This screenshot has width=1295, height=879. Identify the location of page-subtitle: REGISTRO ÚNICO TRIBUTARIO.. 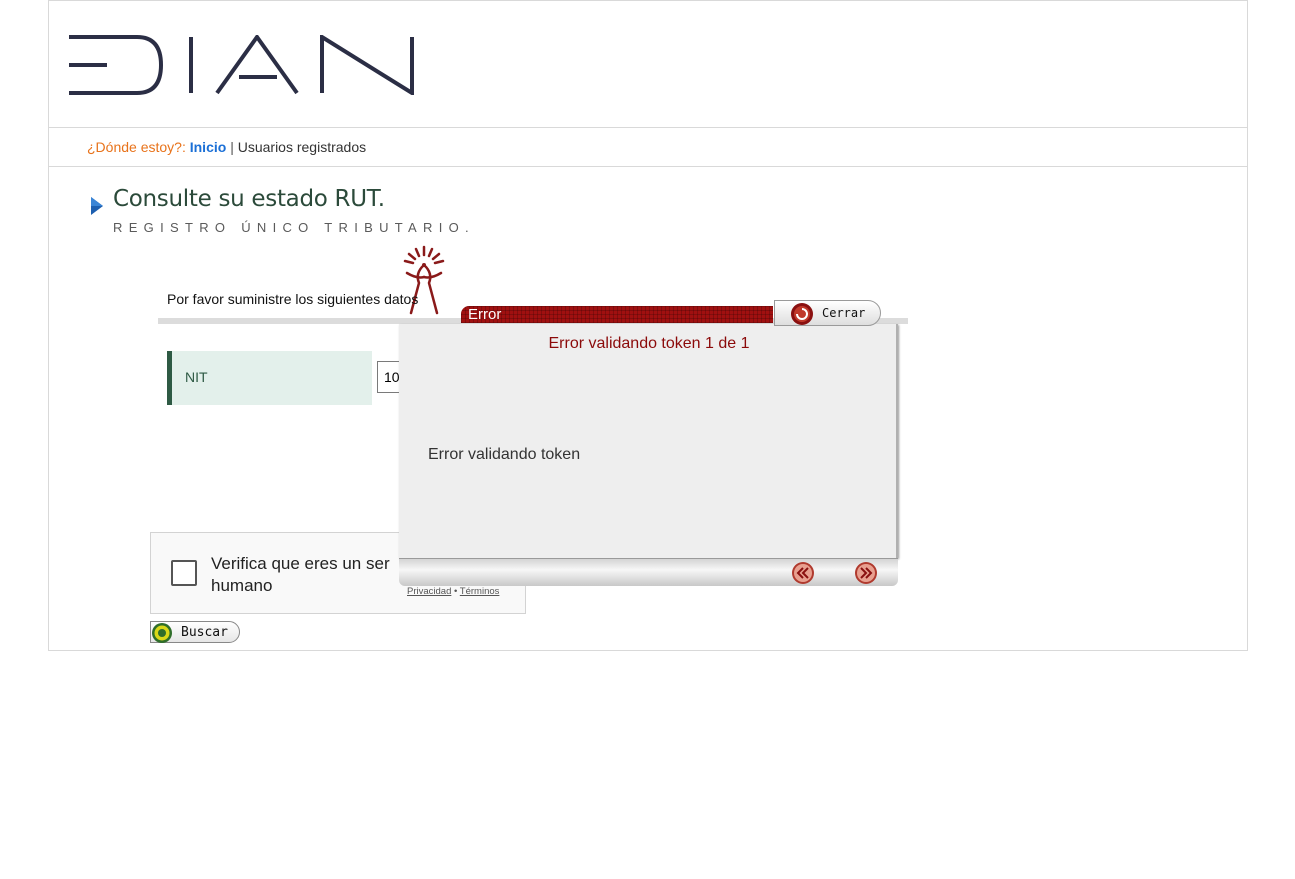
(294, 227).